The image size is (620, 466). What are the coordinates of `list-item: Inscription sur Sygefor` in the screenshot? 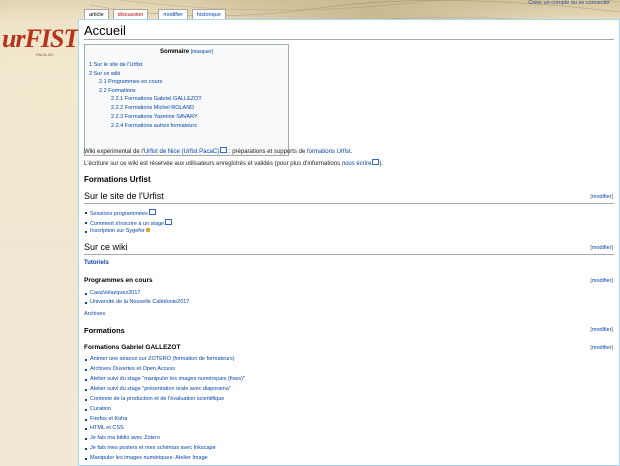 It's located at (117, 231).